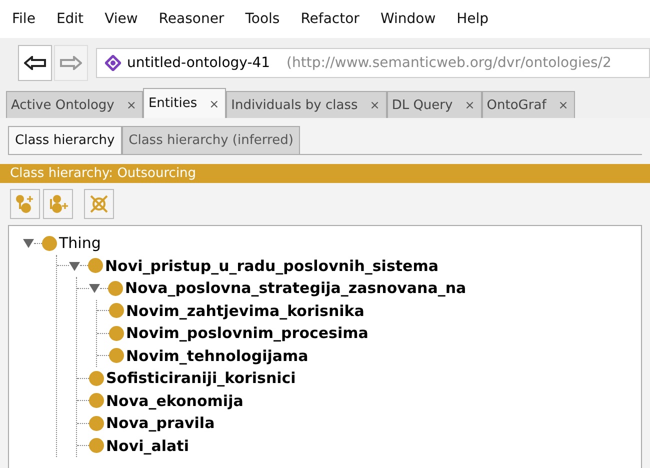  Describe the element at coordinates (247, 333) in the screenshot. I see `tree-item: Novim_poslovnim_procesima` at that location.